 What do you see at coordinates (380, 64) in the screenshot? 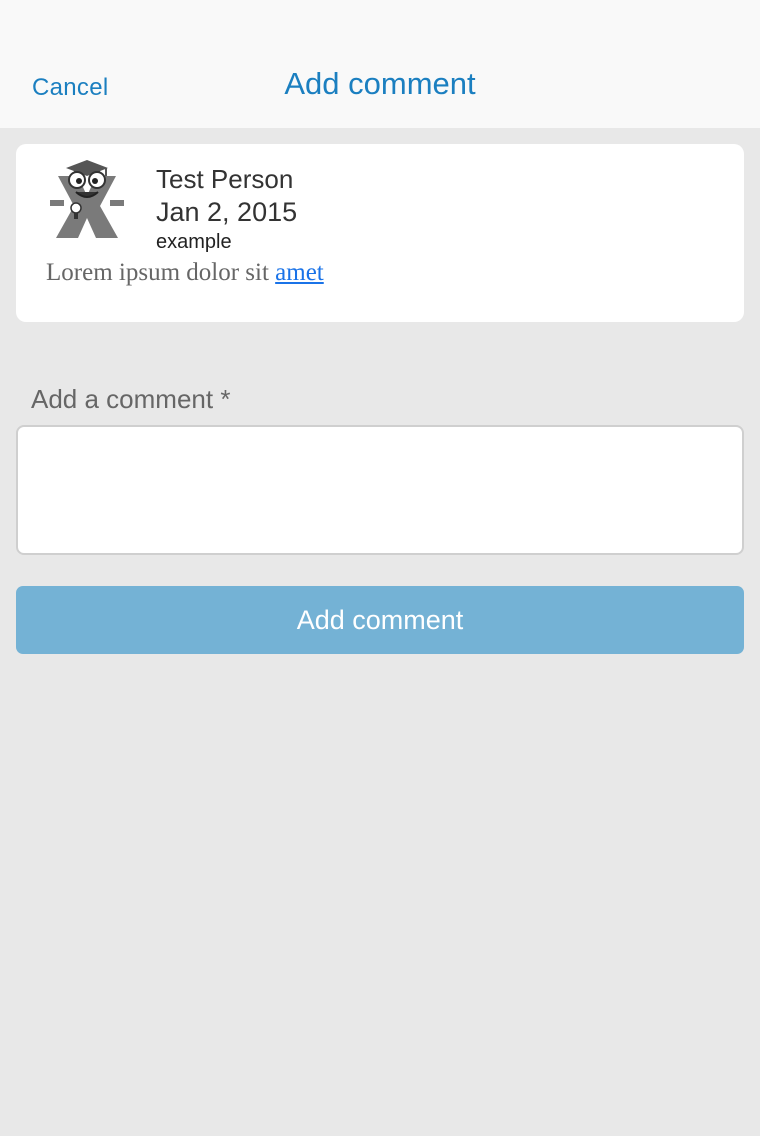
I see `navigation-bar: Cancel Add comment` at bounding box center [380, 64].